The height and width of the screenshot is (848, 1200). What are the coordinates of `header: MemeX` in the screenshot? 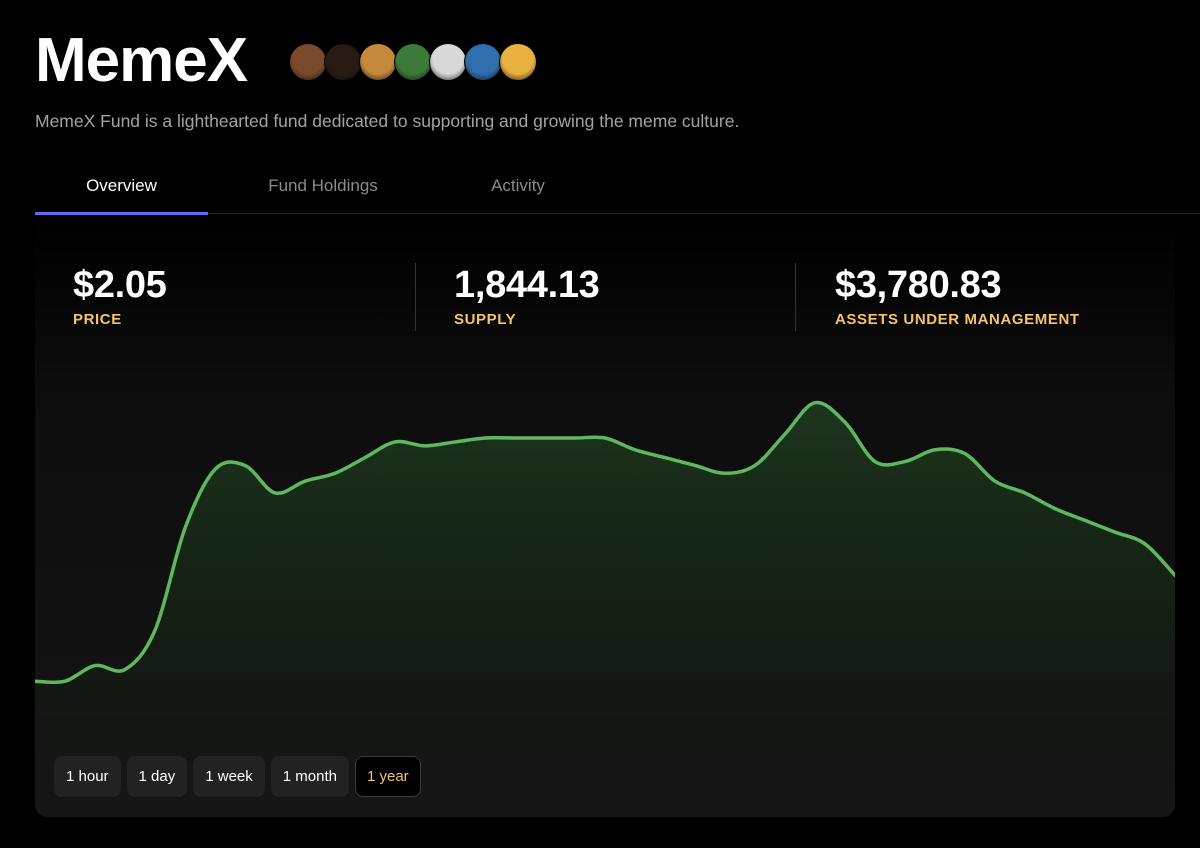 It's located at (286, 60).